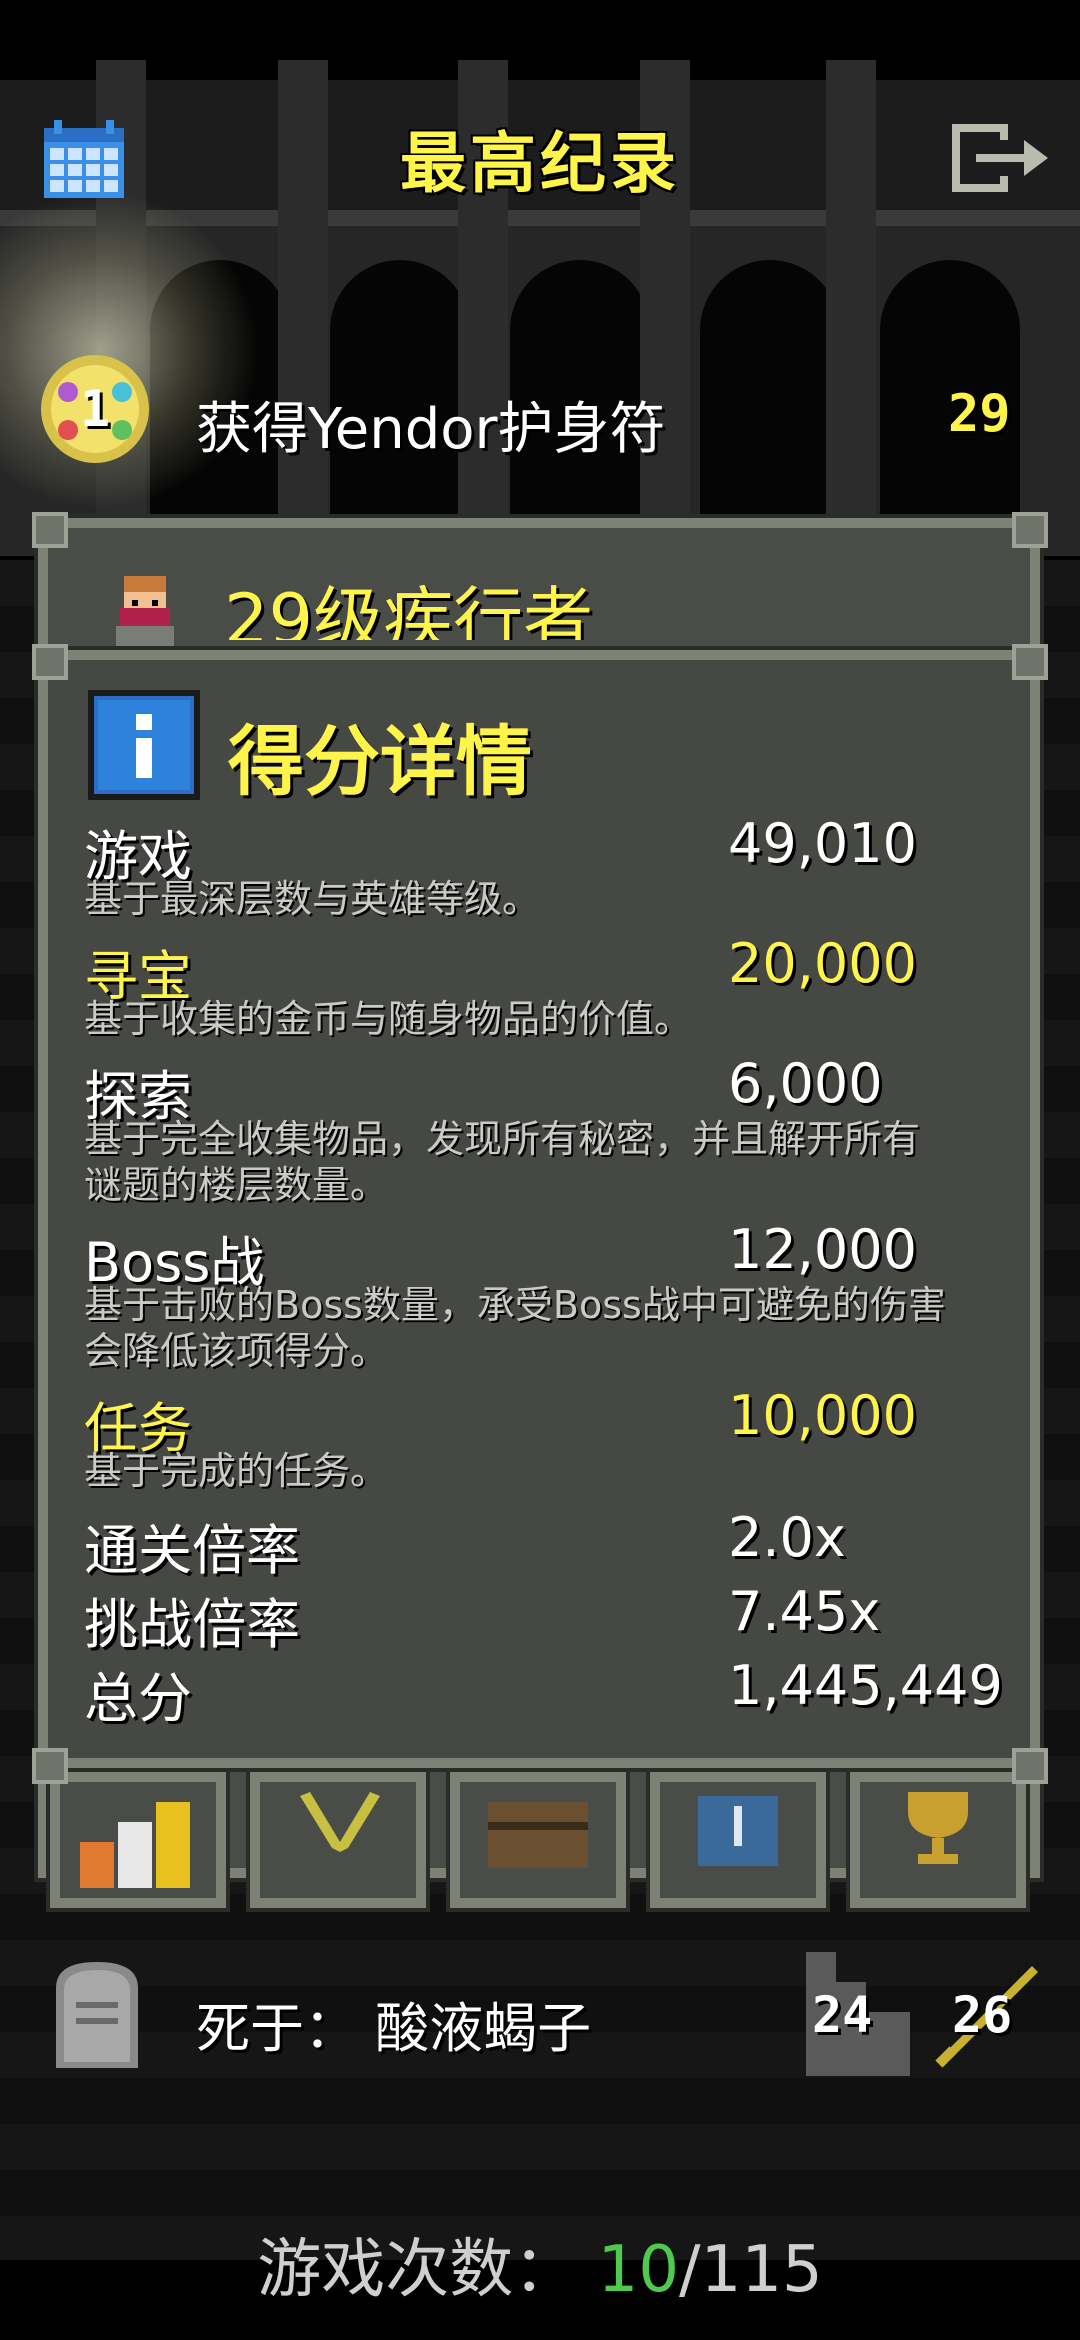 This screenshot has height=2340, width=1080. Describe the element at coordinates (340, 1822) in the screenshot. I see `crossed-swords-icon` at that location.